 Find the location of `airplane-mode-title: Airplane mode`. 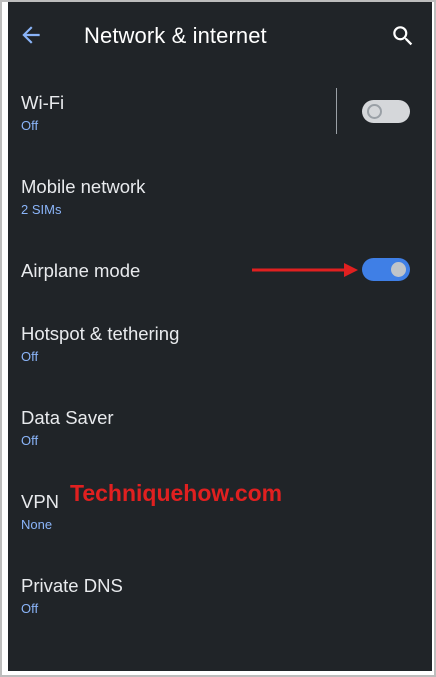

airplane-mode-title: Airplane mode is located at coordinates (81, 270).